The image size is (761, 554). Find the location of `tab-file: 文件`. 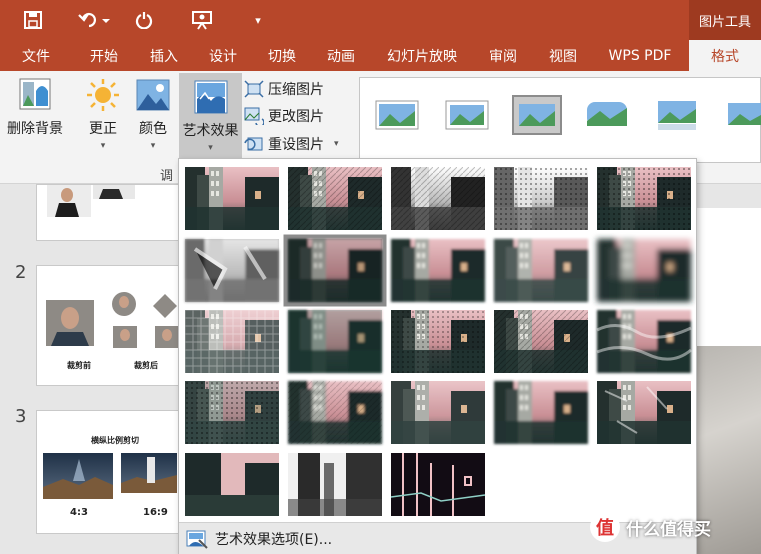

tab-file: 文件 is located at coordinates (36, 55).